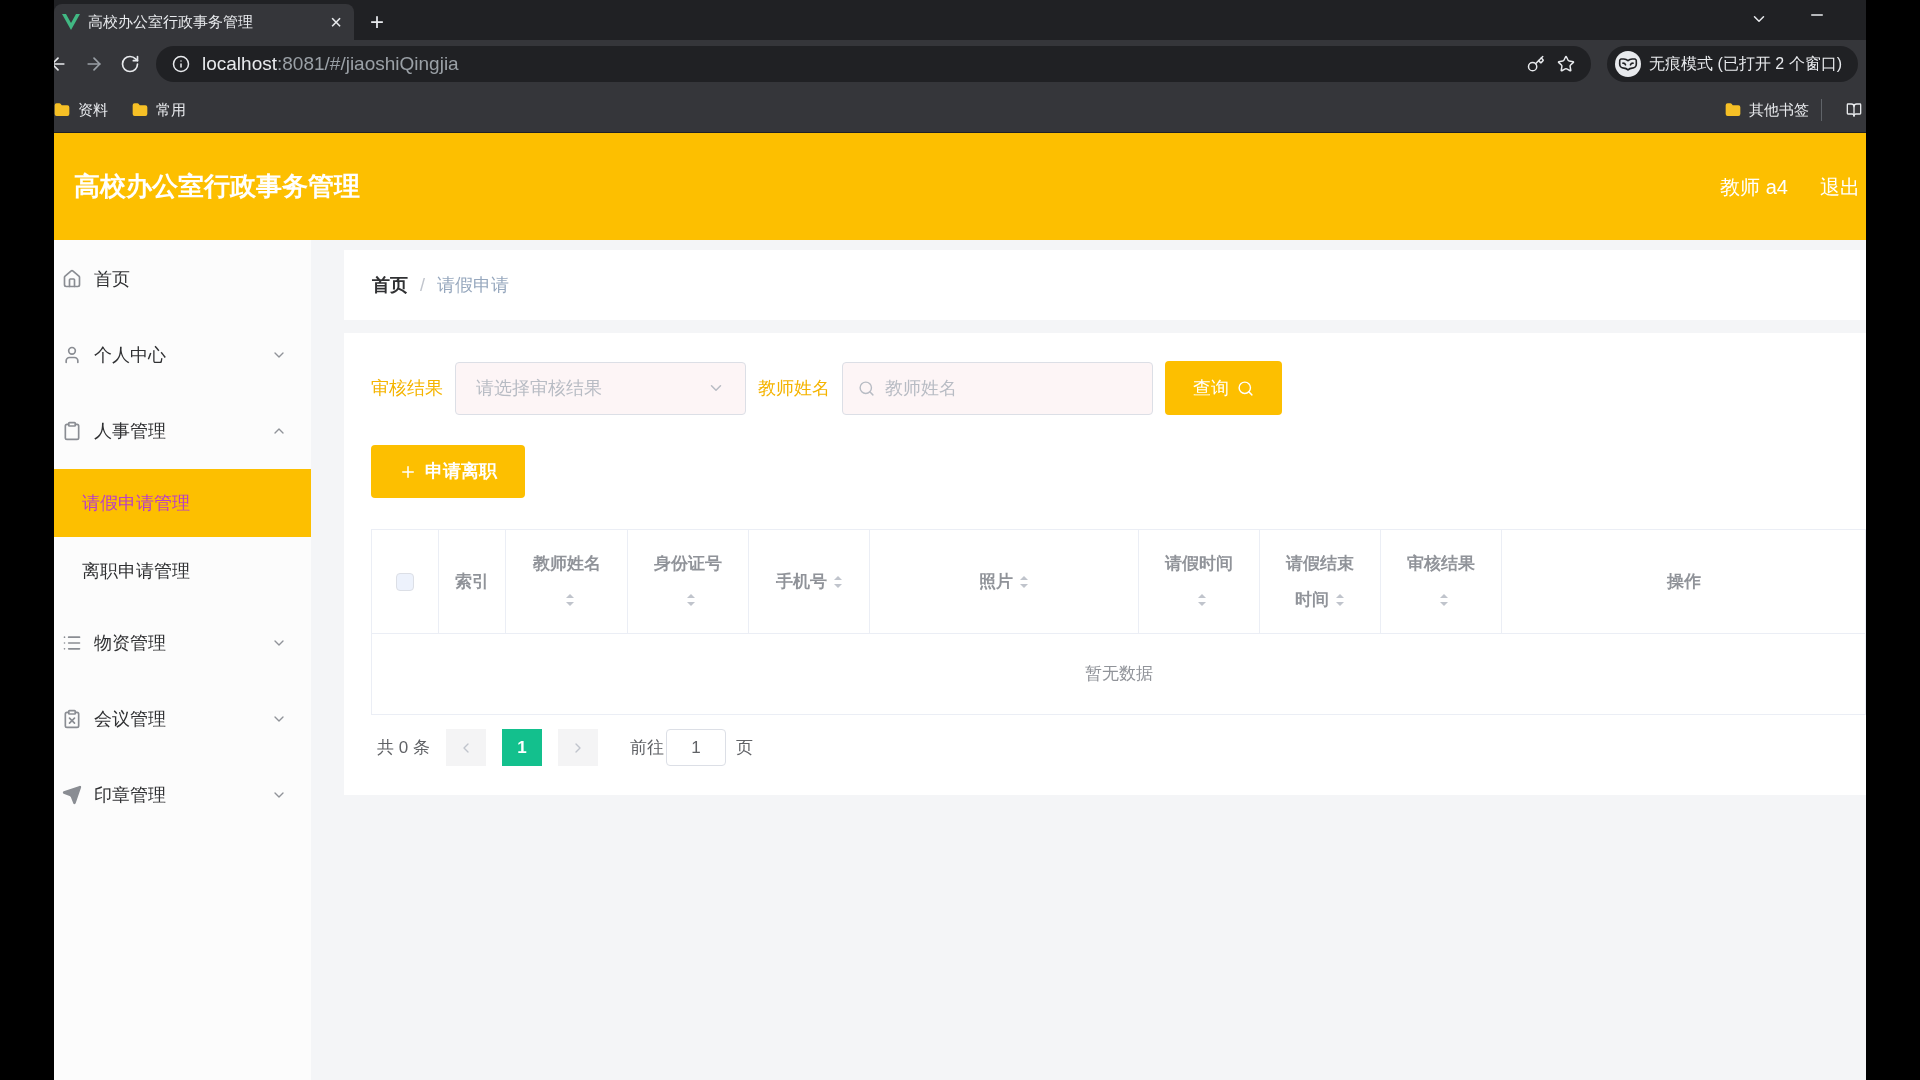 This screenshot has height=1080, width=1920. What do you see at coordinates (182, 571) in the screenshot?
I see `submenu-item: 离职申请管理` at bounding box center [182, 571].